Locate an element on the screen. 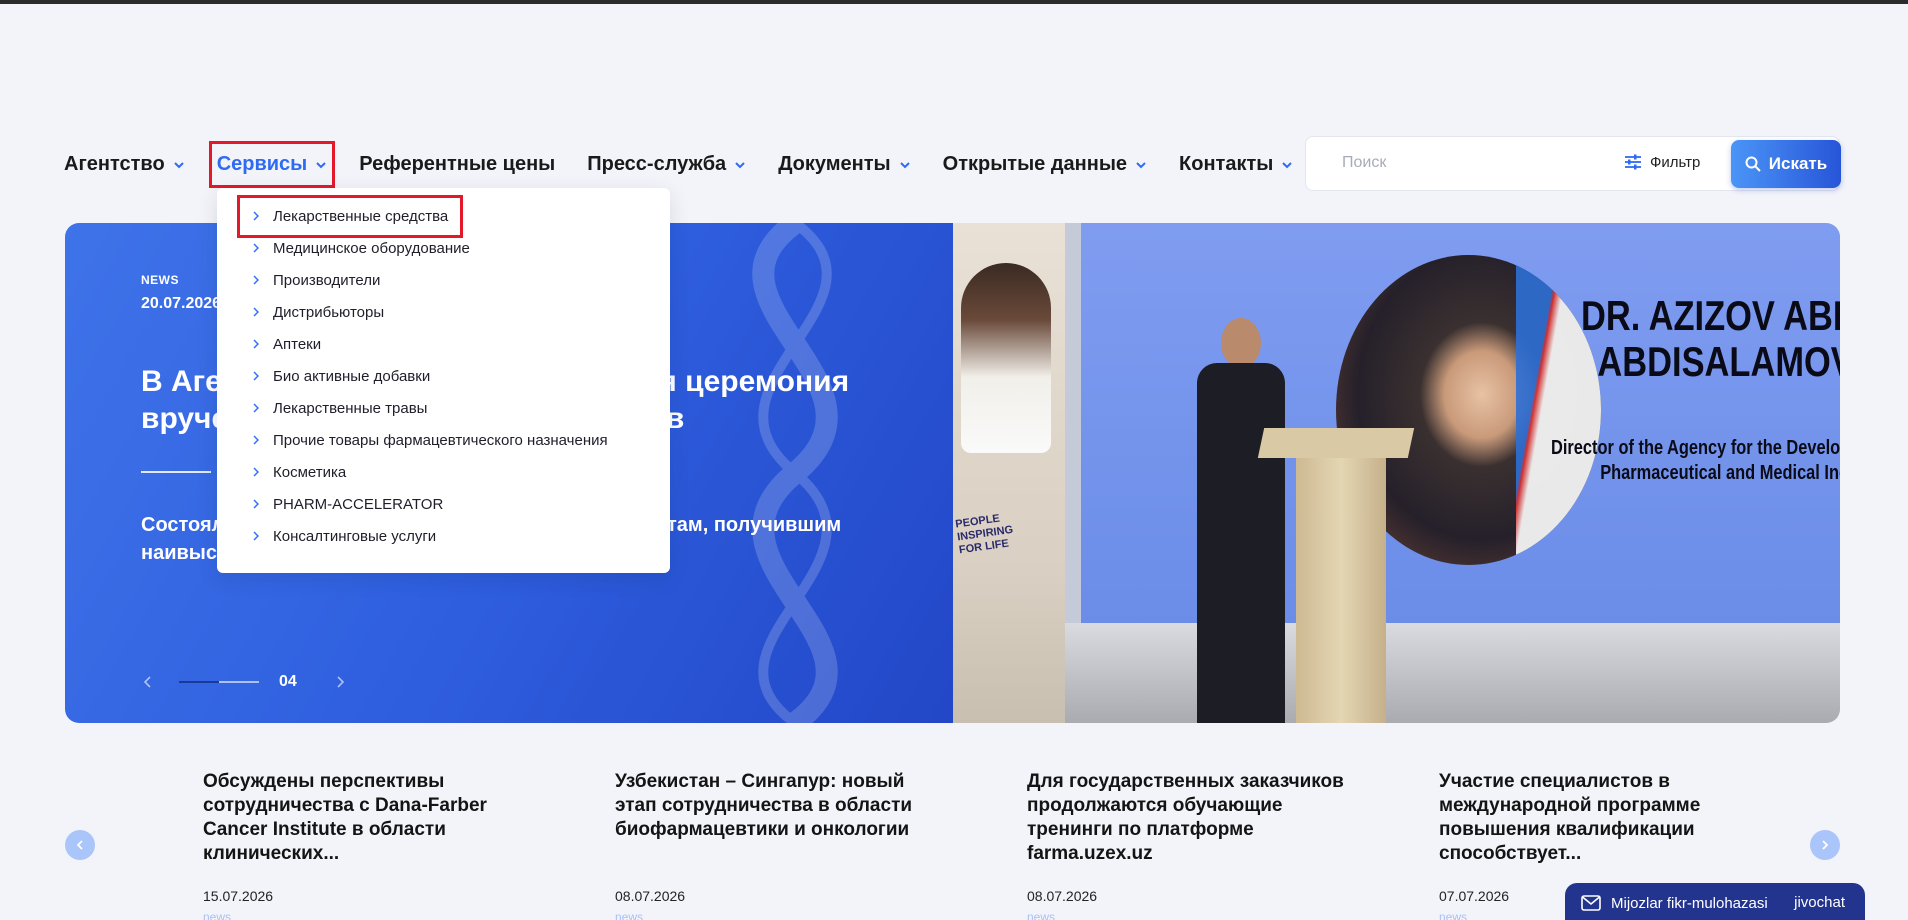  dropdown-item-pharmacies: Аптеки is located at coordinates (443, 344).